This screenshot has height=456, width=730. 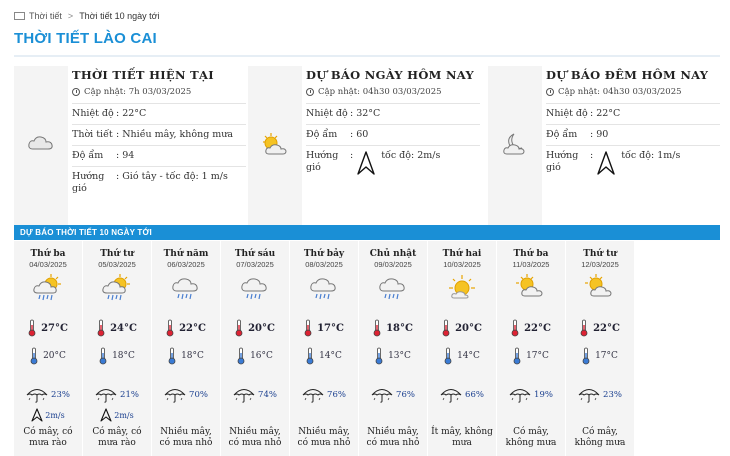 What do you see at coordinates (462, 328) in the screenshot?
I see `high-temp-row: 20°C` at bounding box center [462, 328].